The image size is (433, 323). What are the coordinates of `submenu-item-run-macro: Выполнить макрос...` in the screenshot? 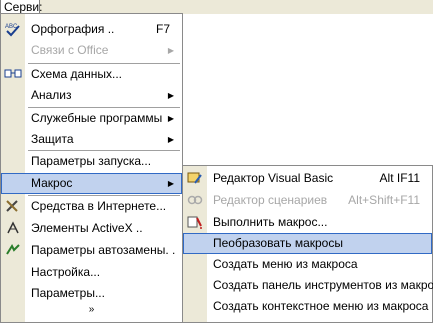 It's located at (307, 222).